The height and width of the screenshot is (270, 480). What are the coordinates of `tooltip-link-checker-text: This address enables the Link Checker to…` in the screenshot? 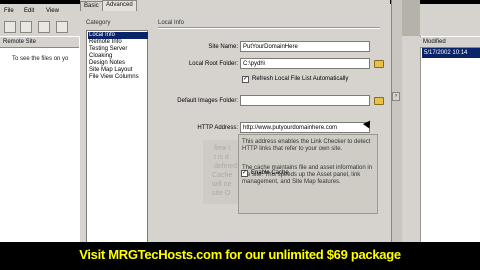 It's located at (306, 145).